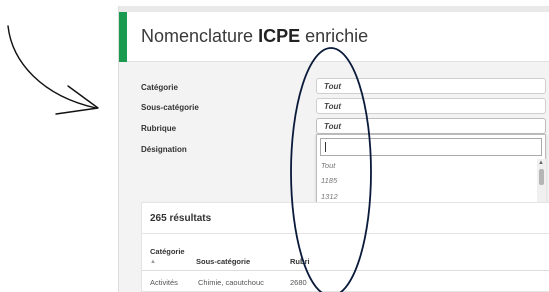 The width and height of the screenshot is (549, 292). I want to click on designation-label: Désignation, so click(164, 149).